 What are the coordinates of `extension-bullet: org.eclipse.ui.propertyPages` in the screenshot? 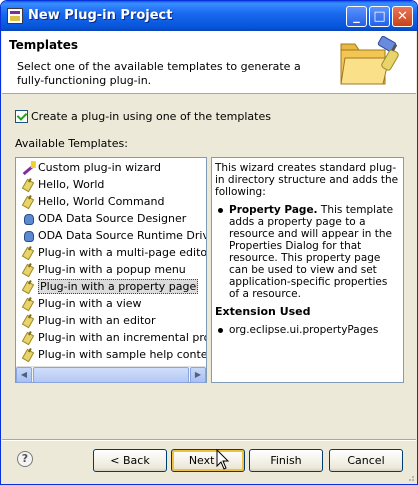 It's located at (307, 330).